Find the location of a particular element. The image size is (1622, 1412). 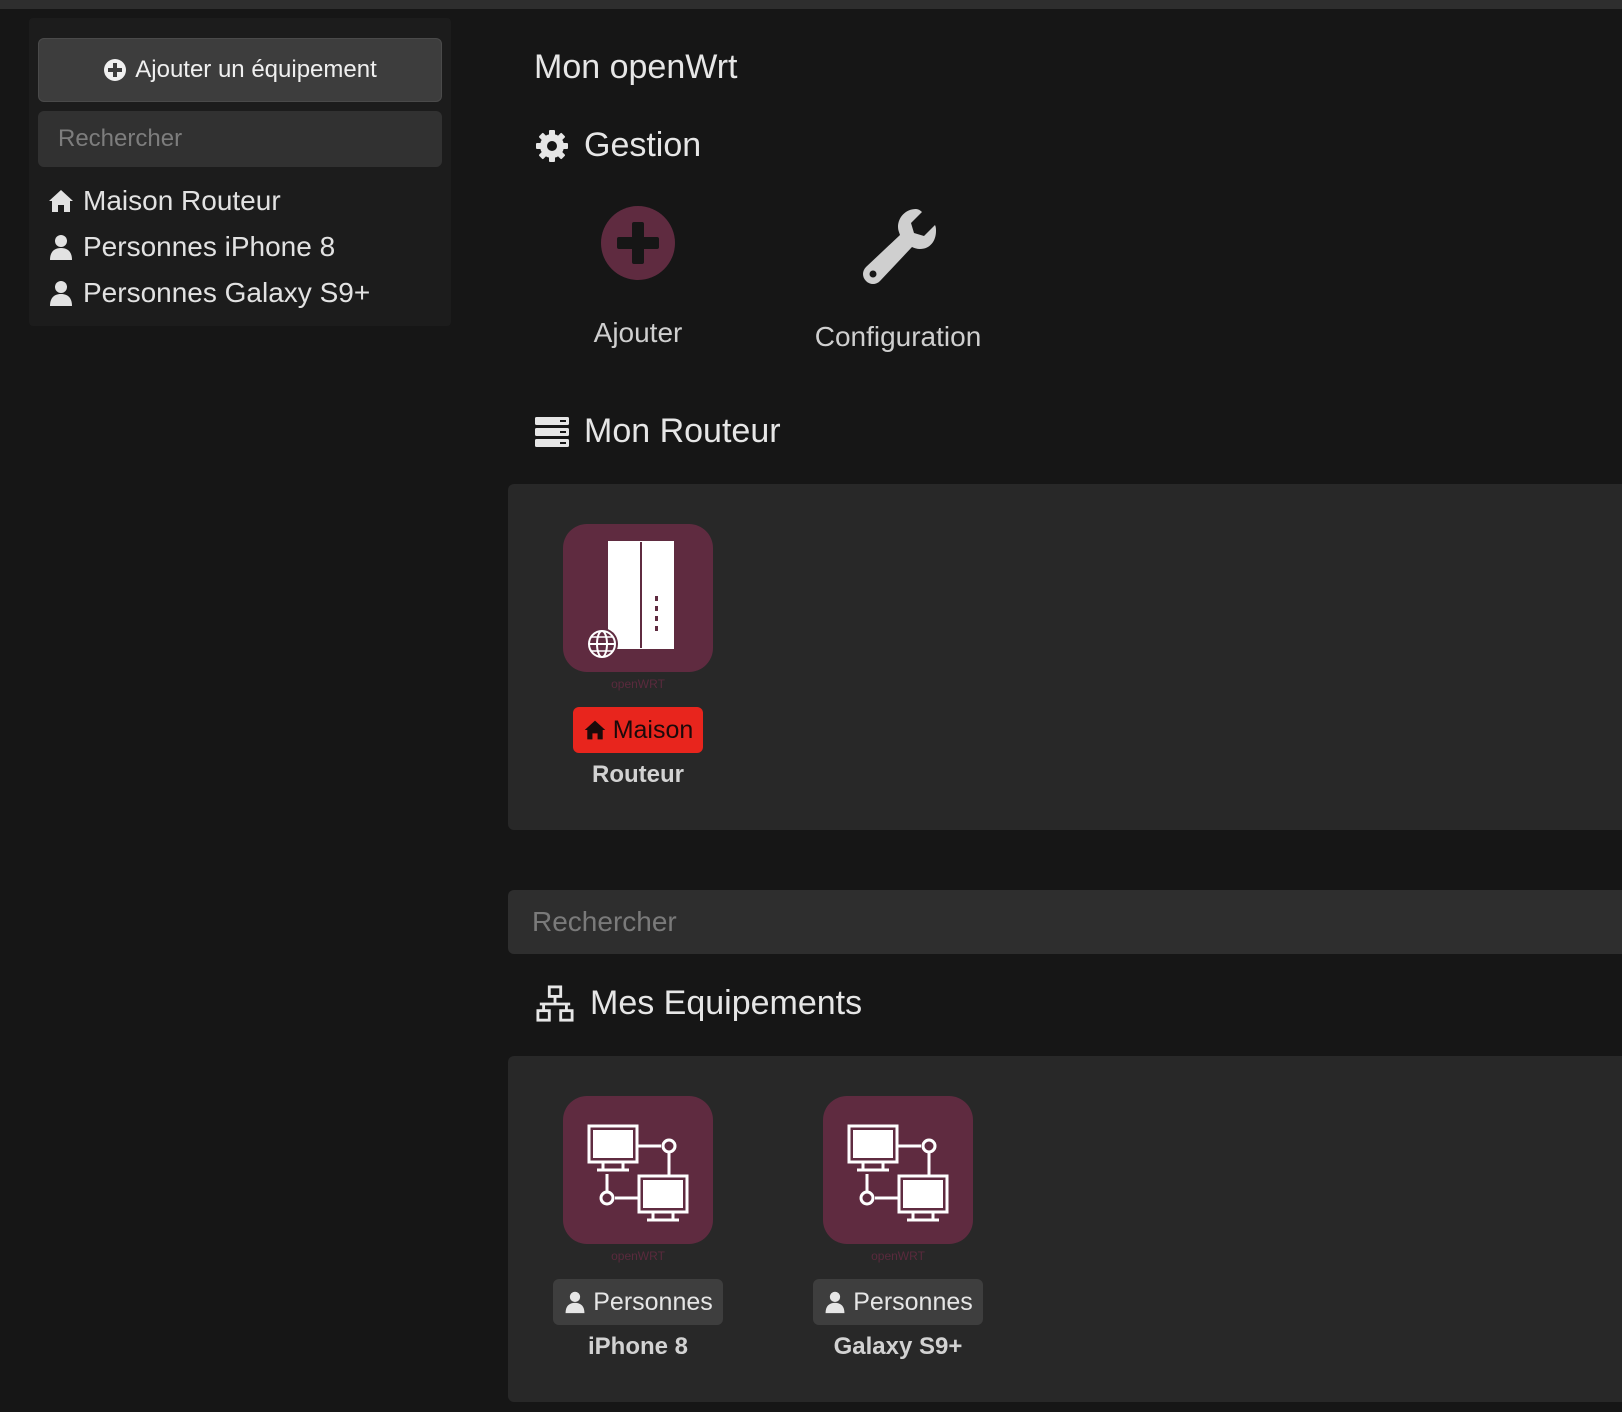

router-section-title: Mon Routeur is located at coordinates (657, 431).